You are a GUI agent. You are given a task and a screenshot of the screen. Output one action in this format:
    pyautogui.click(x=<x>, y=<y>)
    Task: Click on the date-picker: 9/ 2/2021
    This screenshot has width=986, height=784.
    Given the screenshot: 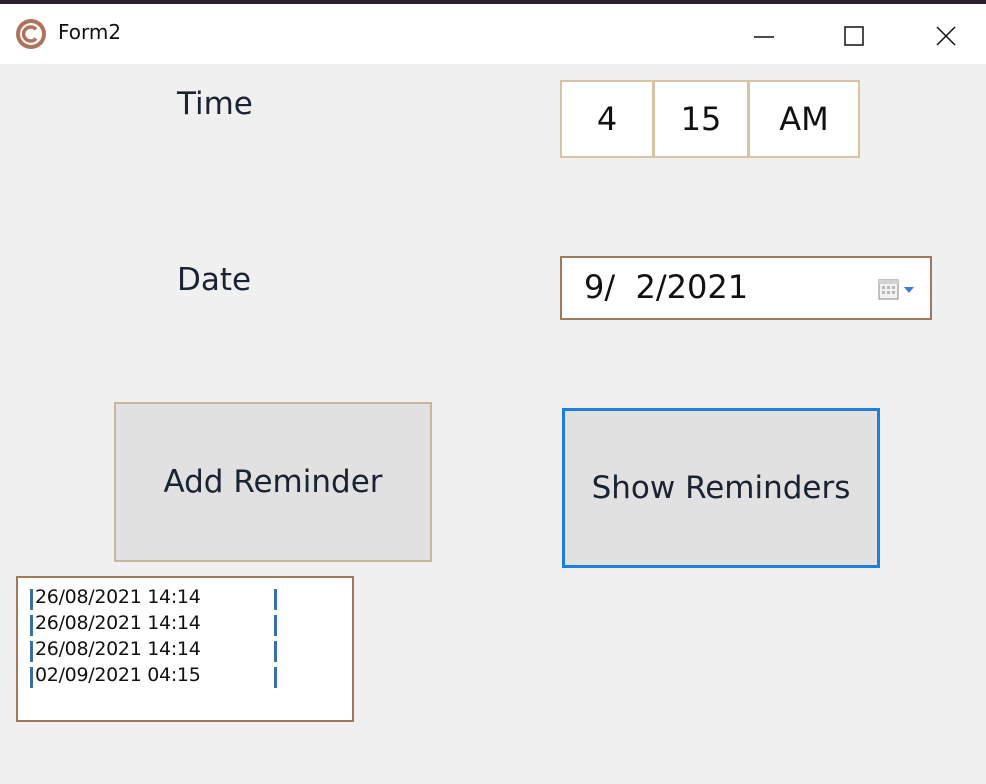 What is the action you would take?
    pyautogui.click(x=746, y=288)
    